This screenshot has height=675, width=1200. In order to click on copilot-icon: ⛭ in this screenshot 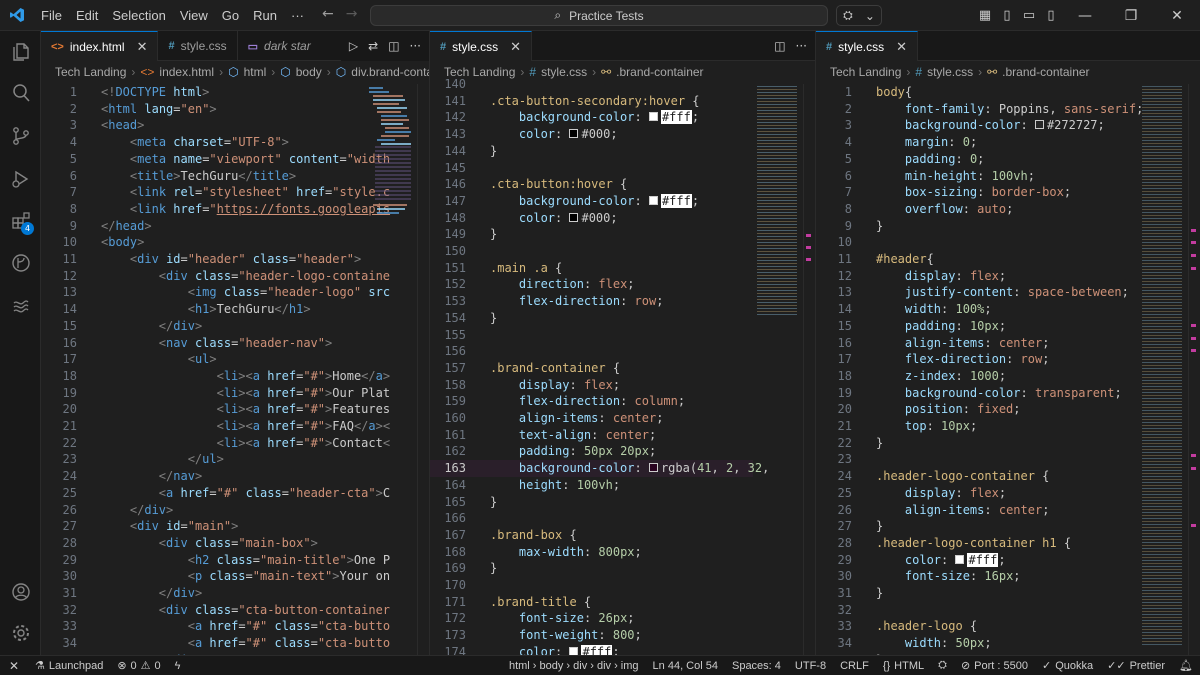, I will do `click(848, 15)`.